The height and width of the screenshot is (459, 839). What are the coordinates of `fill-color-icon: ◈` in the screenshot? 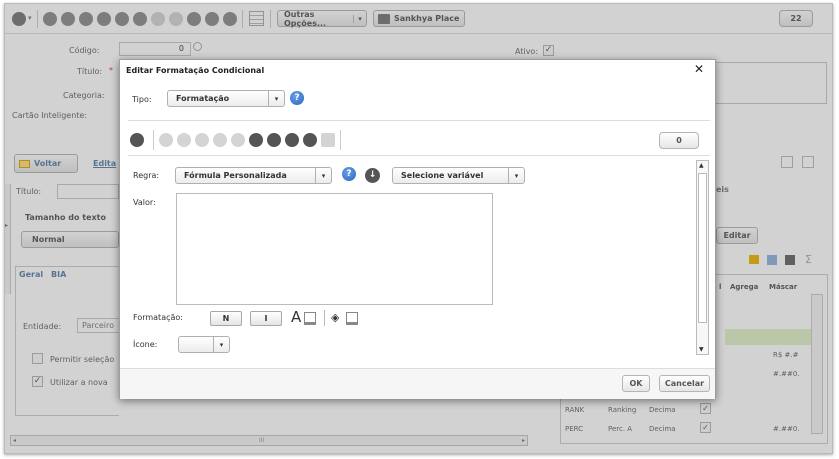 It's located at (335, 317).